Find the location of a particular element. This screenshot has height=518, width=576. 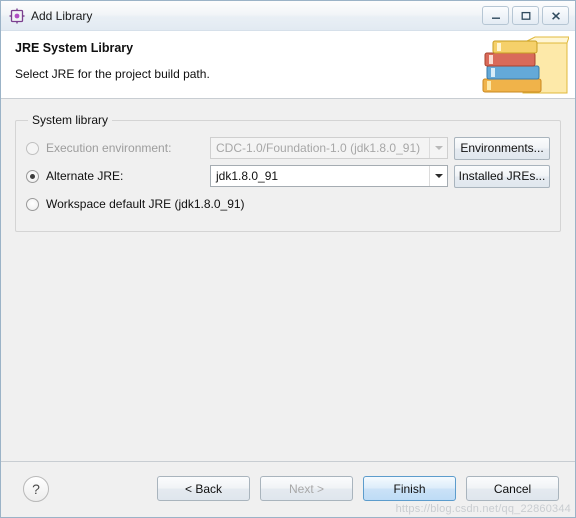

execution-environment-combo: CDC-1.0/Foundation-1.0 (jdk1.8.0_91) is located at coordinates (329, 148).